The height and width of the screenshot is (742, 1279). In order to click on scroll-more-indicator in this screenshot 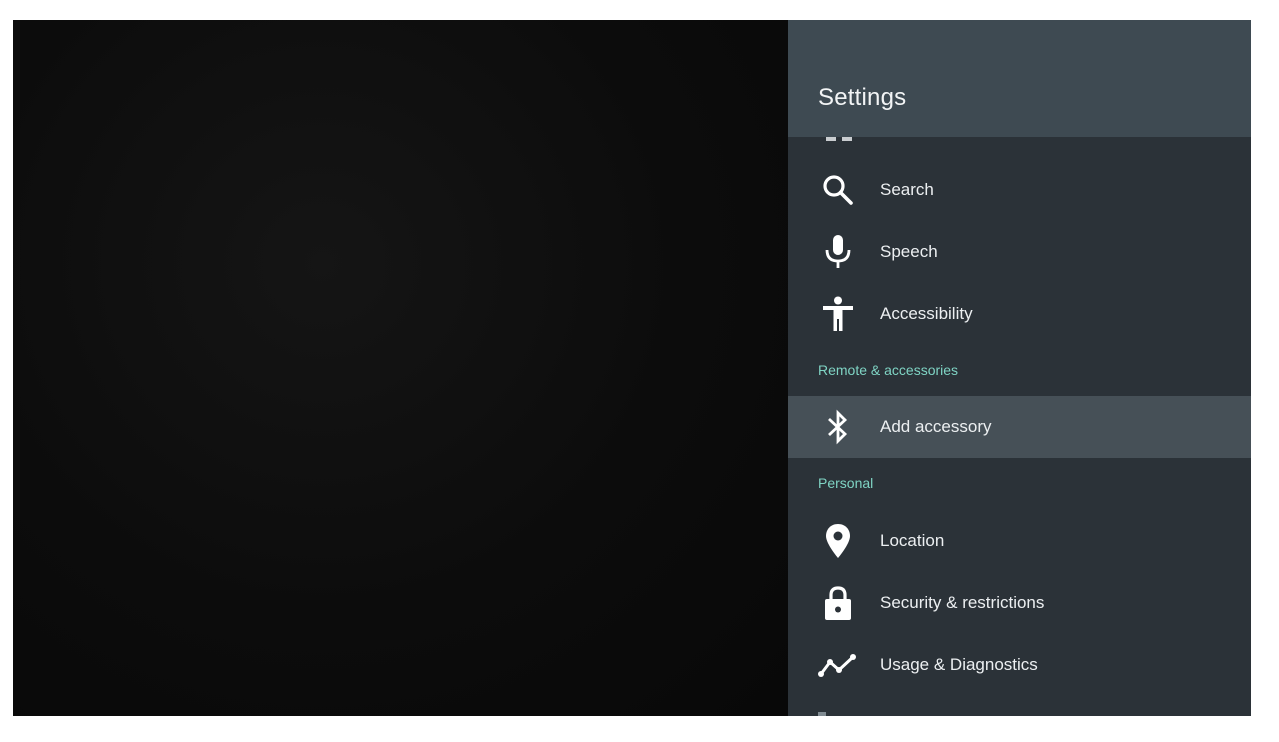, I will do `click(822, 714)`.